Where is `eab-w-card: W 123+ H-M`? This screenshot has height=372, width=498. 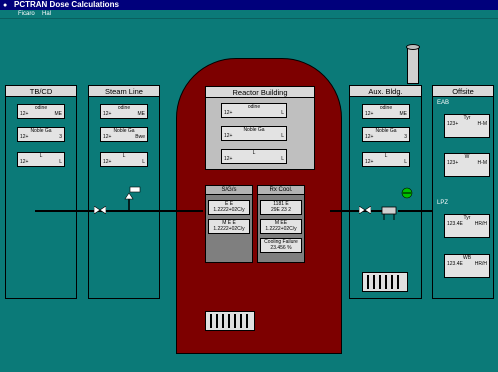
eab-w-card: W 123+ H-M is located at coordinates (467, 165).